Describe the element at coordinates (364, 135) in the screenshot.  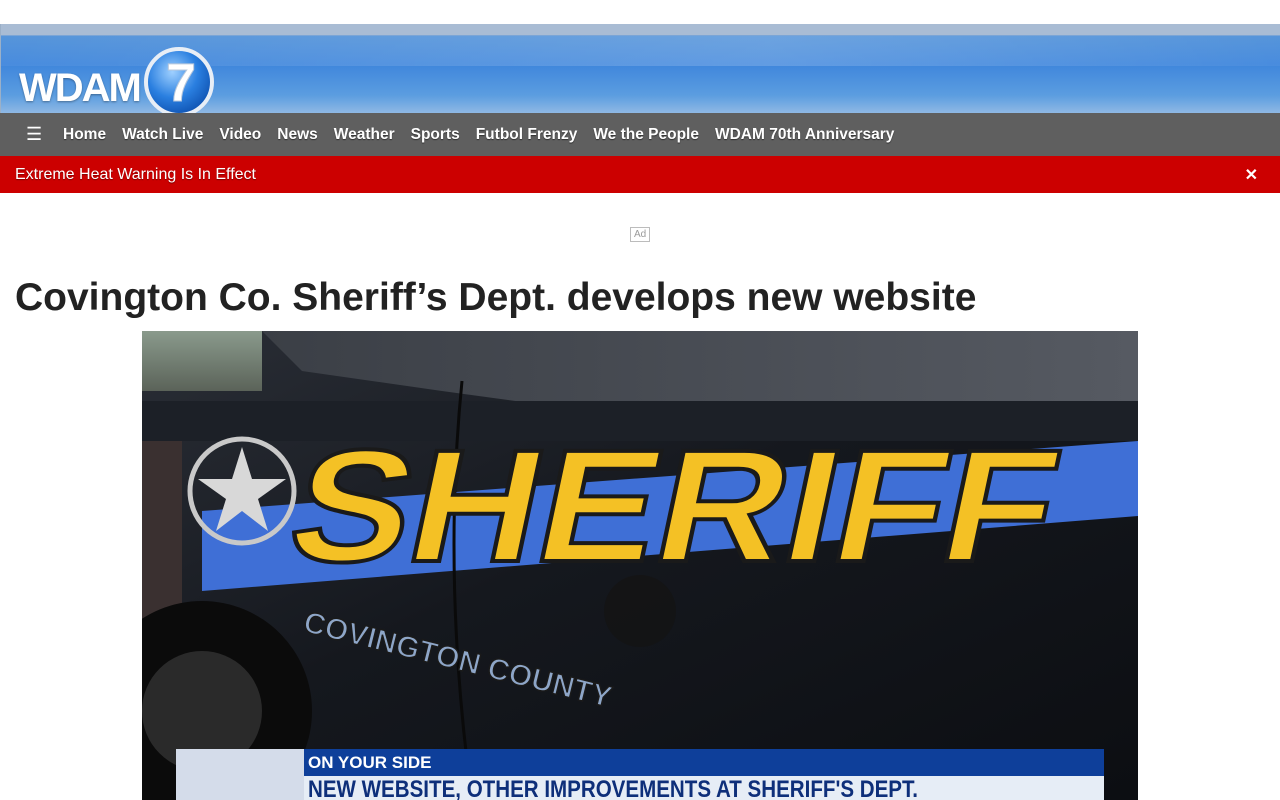
I see `nav-item-weather: Weather` at that location.